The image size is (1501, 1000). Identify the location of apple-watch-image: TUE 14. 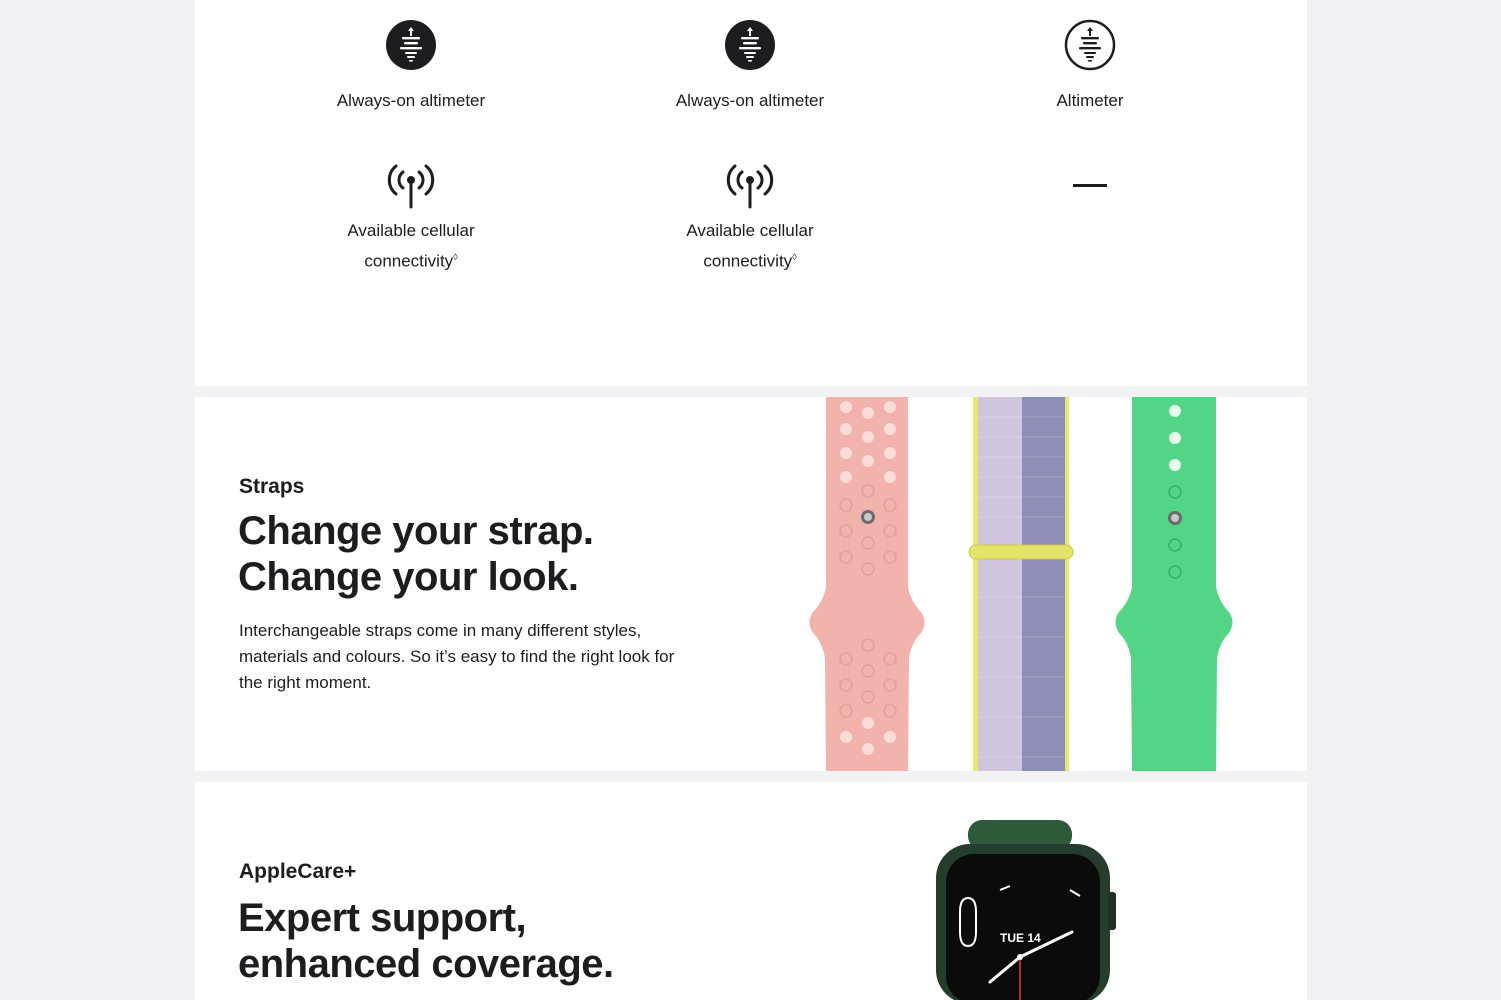
(1026, 910).